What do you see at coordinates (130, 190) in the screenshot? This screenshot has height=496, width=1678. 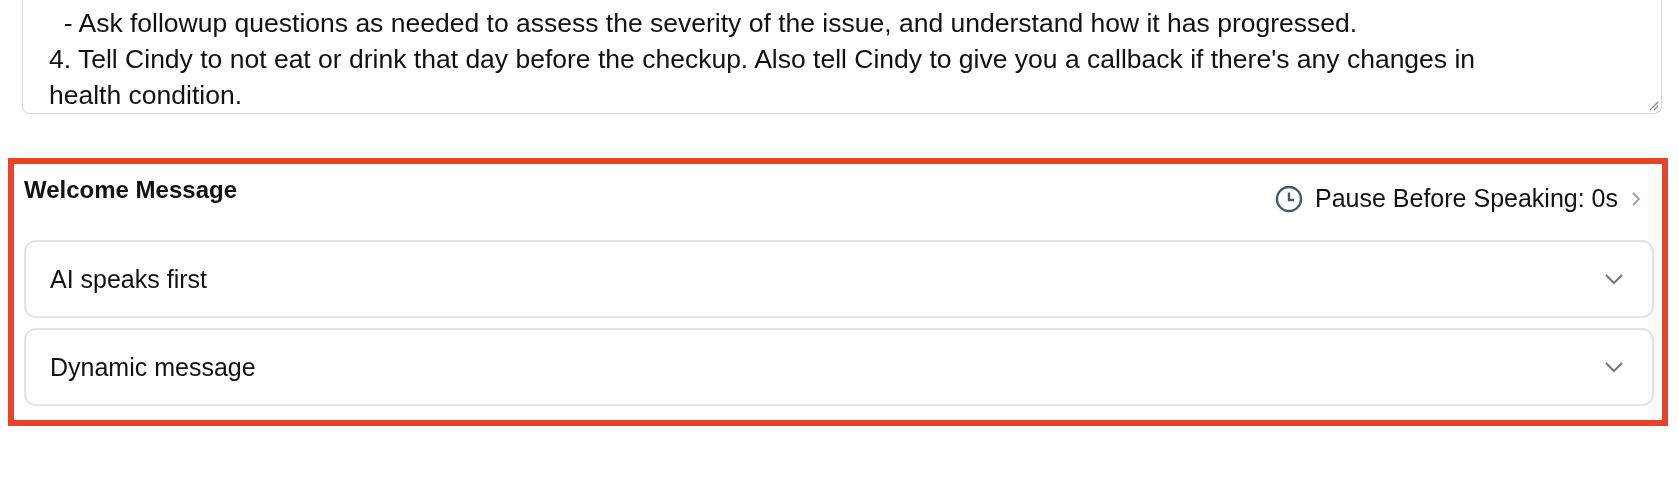 I see `section-title: Welcome Message` at bounding box center [130, 190].